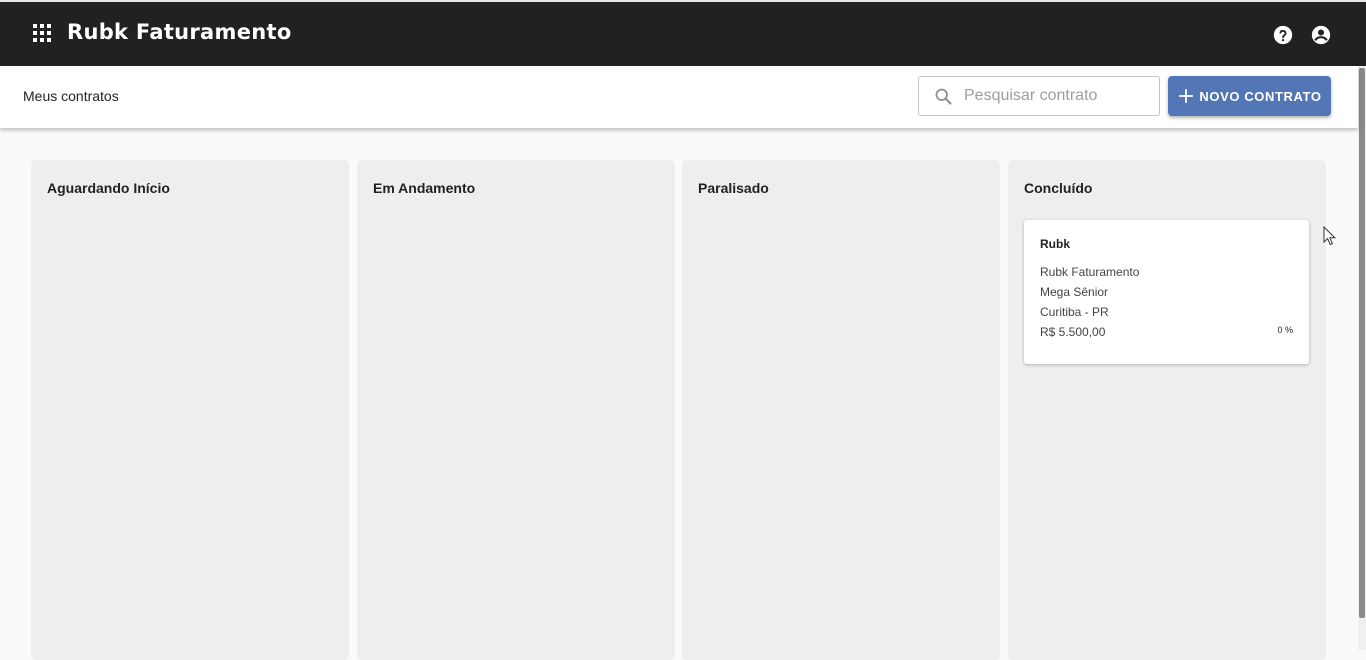  Describe the element at coordinates (1362, 343) in the screenshot. I see `scrollbar-thumb` at that location.